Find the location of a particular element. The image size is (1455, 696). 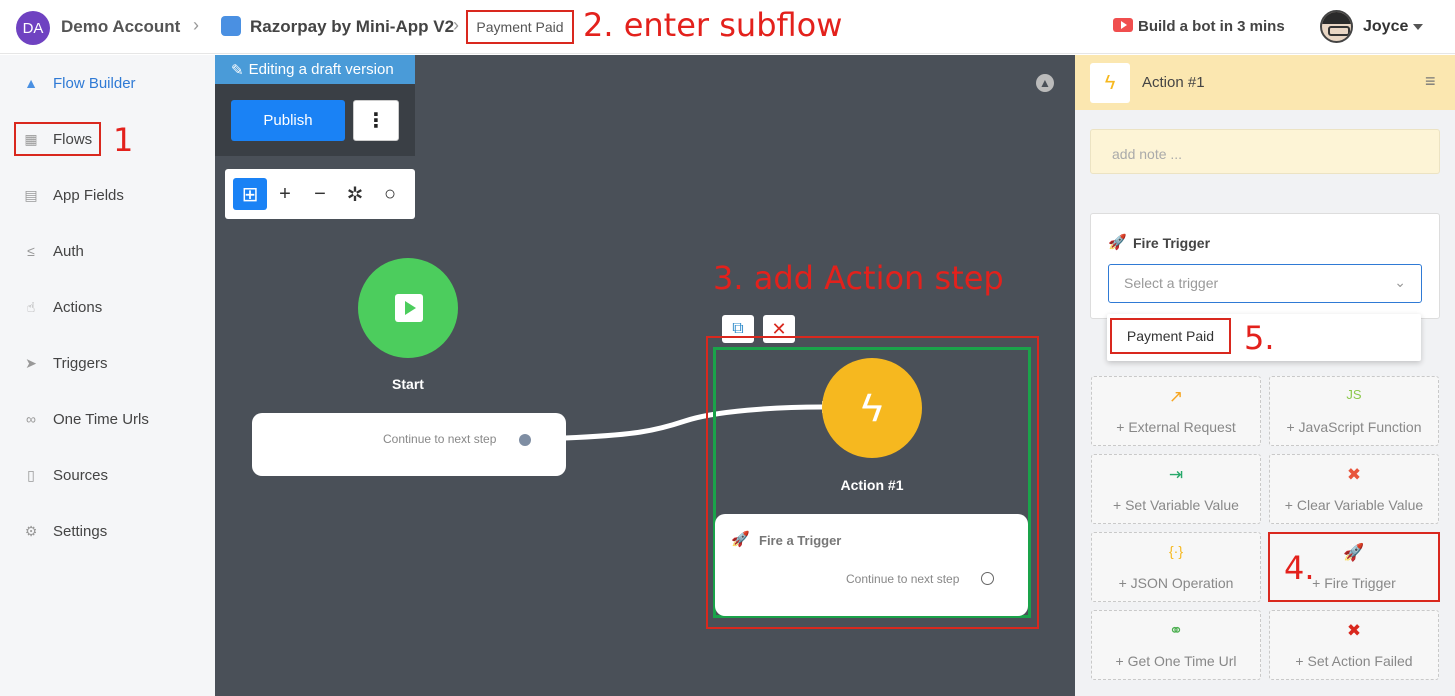

sidebar-item-label: Actions is located at coordinates (78, 307).